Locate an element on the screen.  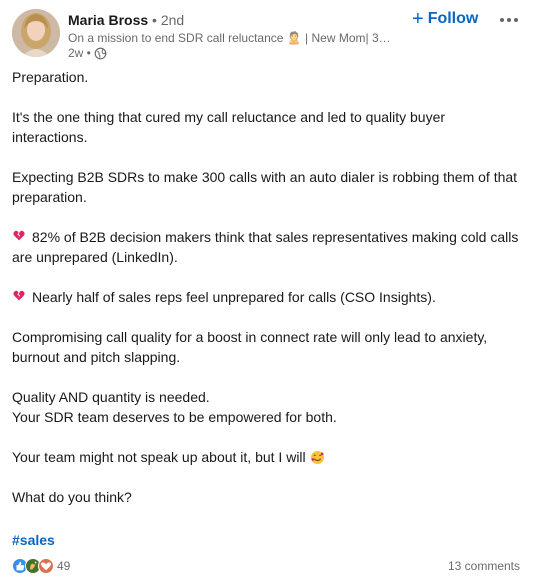
smiling-face-with-hearts-icon is located at coordinates (318, 457).